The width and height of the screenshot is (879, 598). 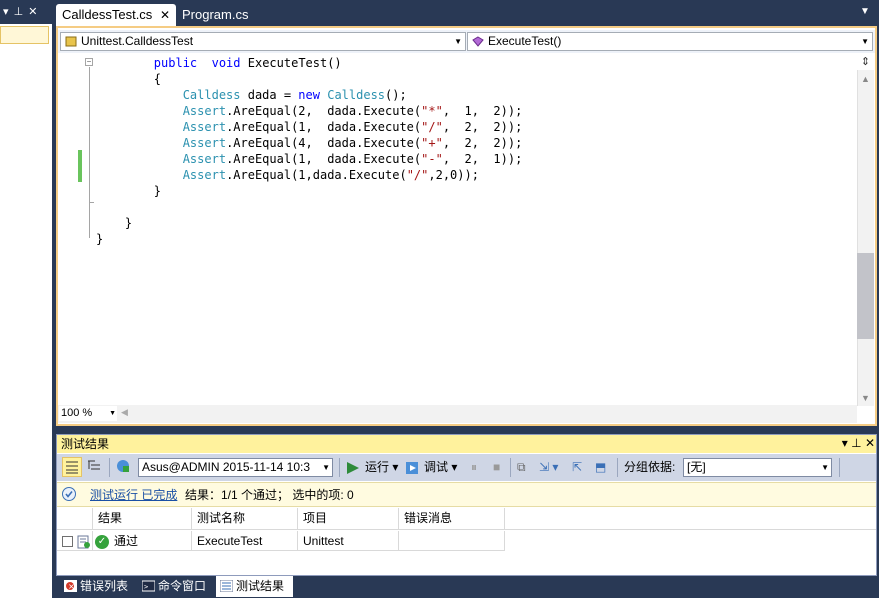 I want to click on tab-label: Program.cs, so click(x=215, y=14).